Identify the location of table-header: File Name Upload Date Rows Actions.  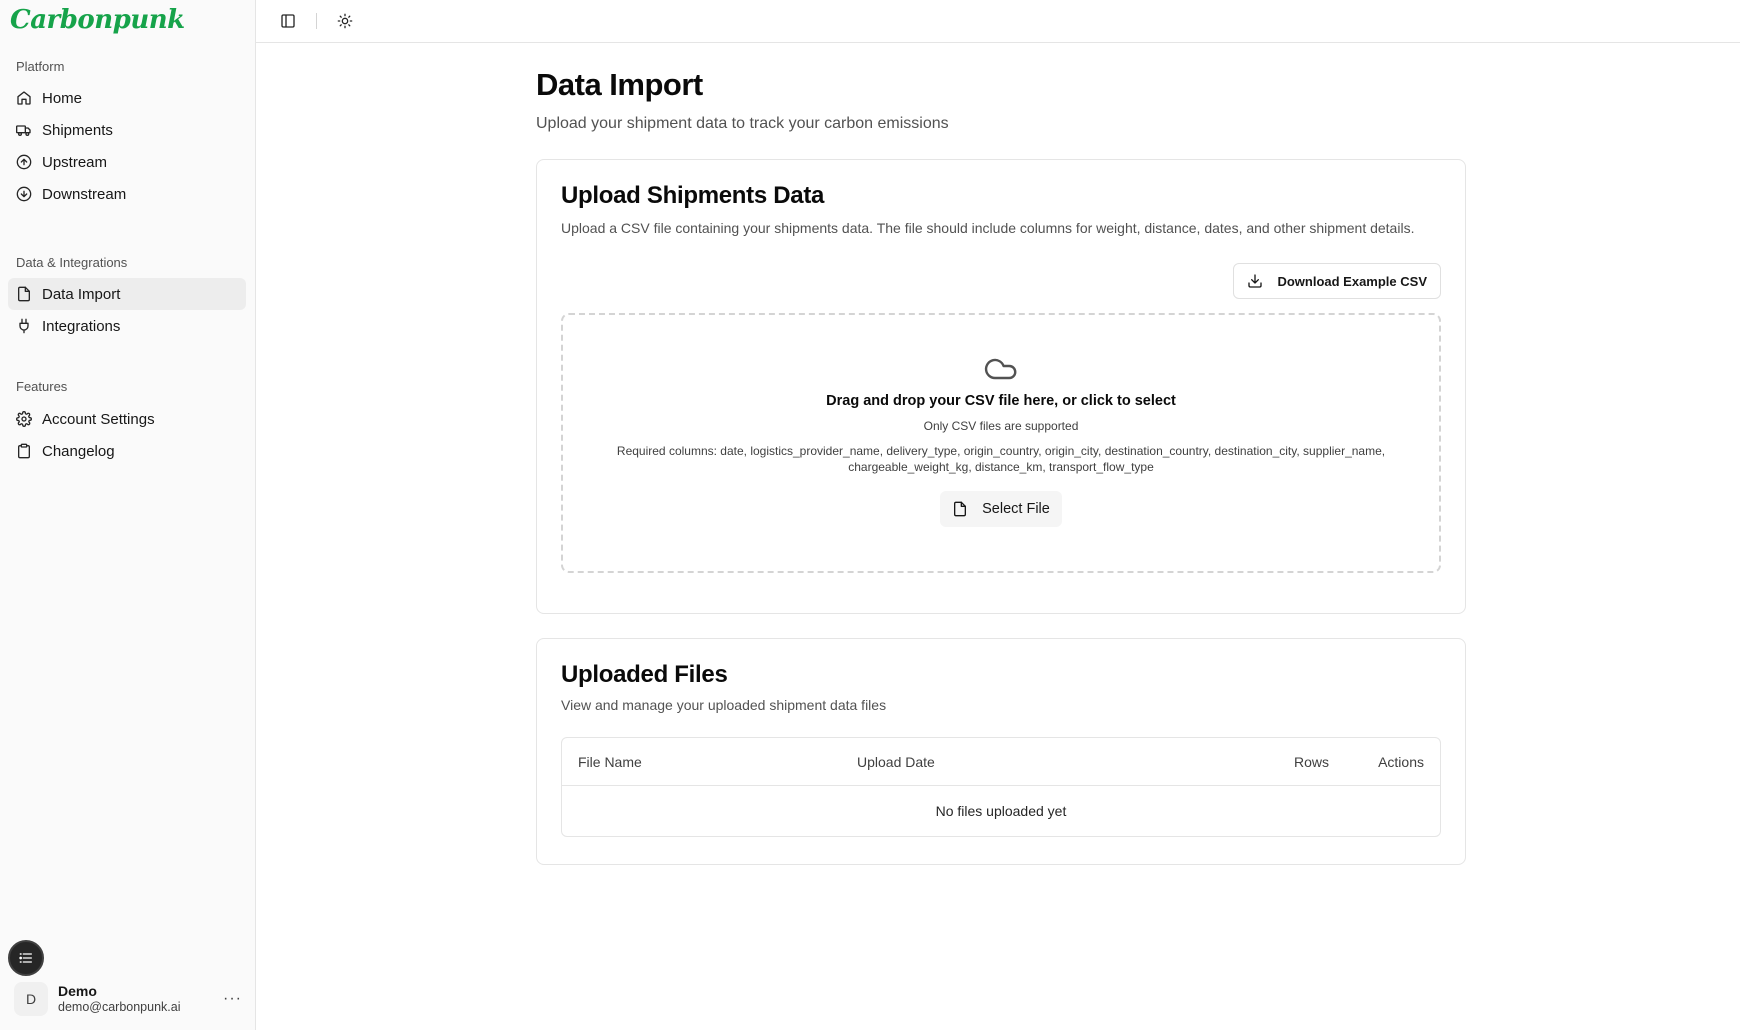
(1001, 762).